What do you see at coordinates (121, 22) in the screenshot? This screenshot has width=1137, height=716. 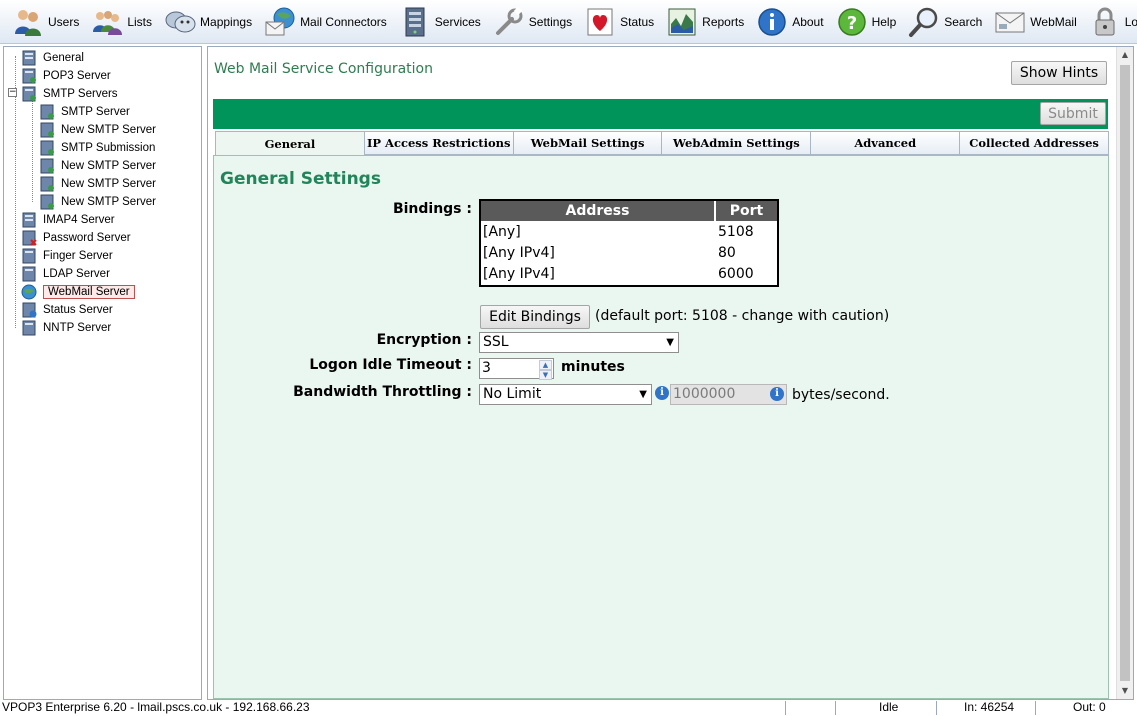 I see `toolbar-lists-button: Lists` at bounding box center [121, 22].